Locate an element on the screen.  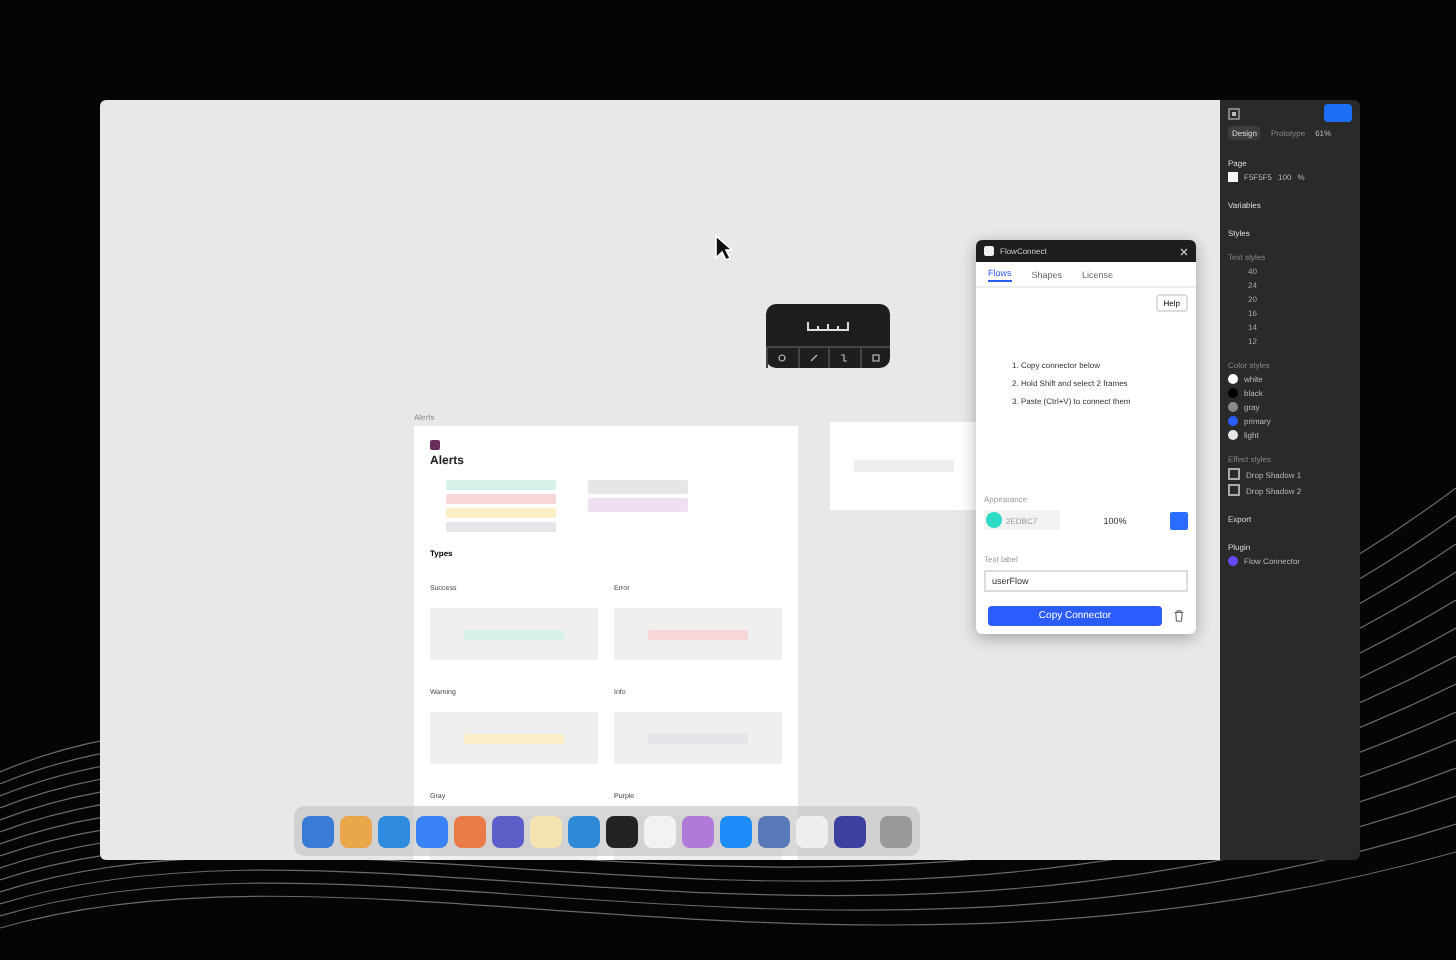
connector-icon is located at coordinates (844, 358).